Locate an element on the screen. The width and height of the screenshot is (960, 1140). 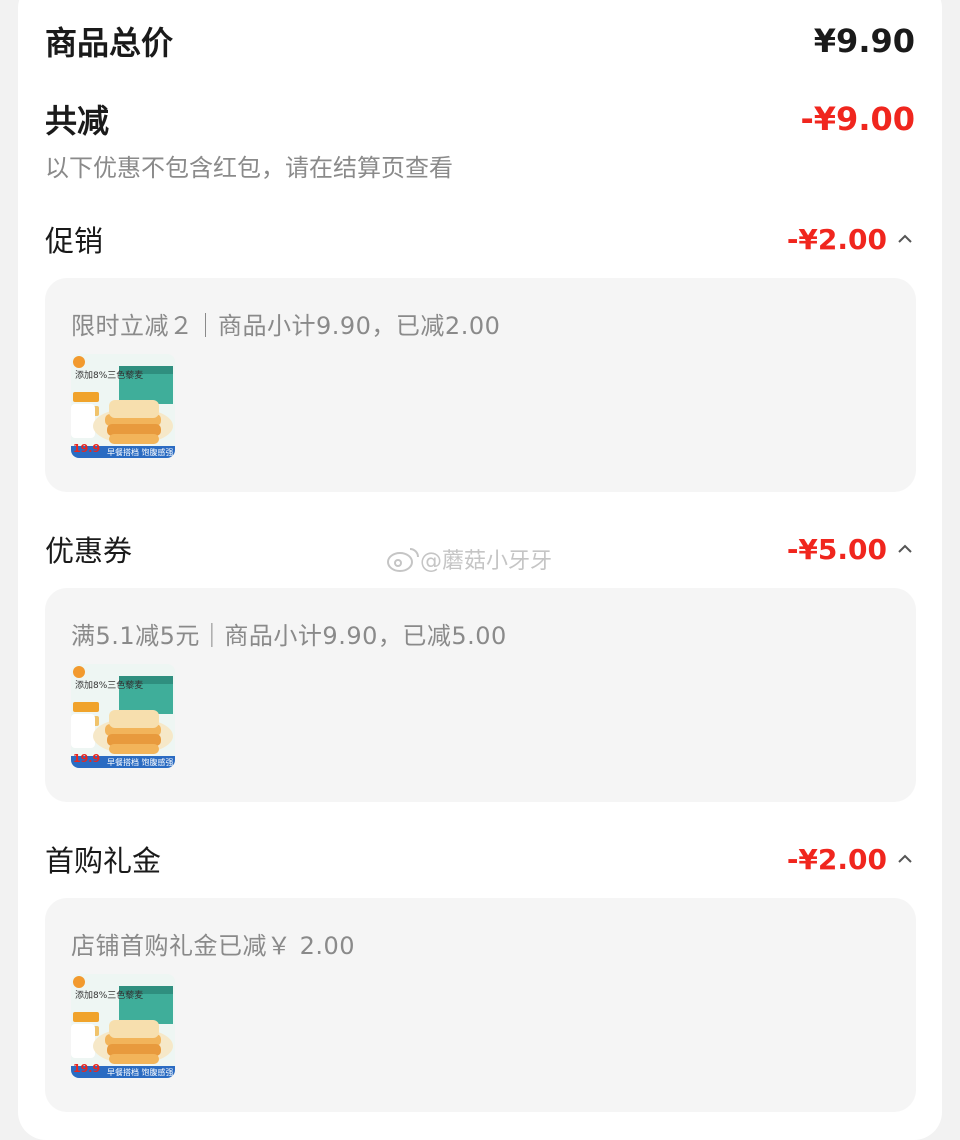
section-promotion-header: 促销 -¥2.00 is located at coordinates (480, 239).